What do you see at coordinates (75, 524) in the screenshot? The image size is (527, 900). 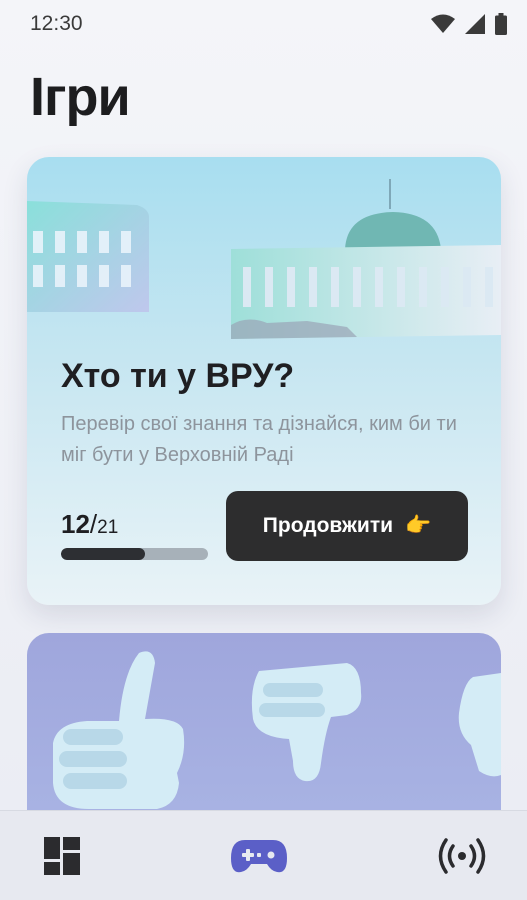 I see `progress-current: 12` at bounding box center [75, 524].